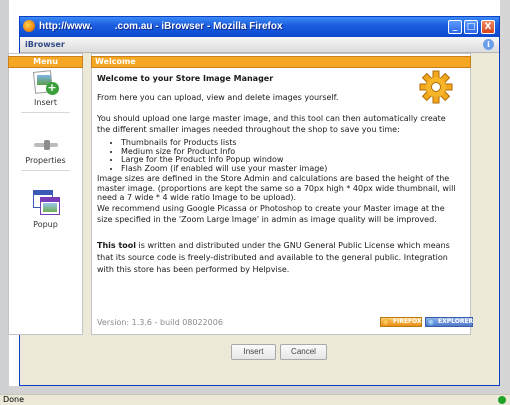  What do you see at coordinates (471, 27) in the screenshot?
I see `maximize-button: □` at bounding box center [471, 27].